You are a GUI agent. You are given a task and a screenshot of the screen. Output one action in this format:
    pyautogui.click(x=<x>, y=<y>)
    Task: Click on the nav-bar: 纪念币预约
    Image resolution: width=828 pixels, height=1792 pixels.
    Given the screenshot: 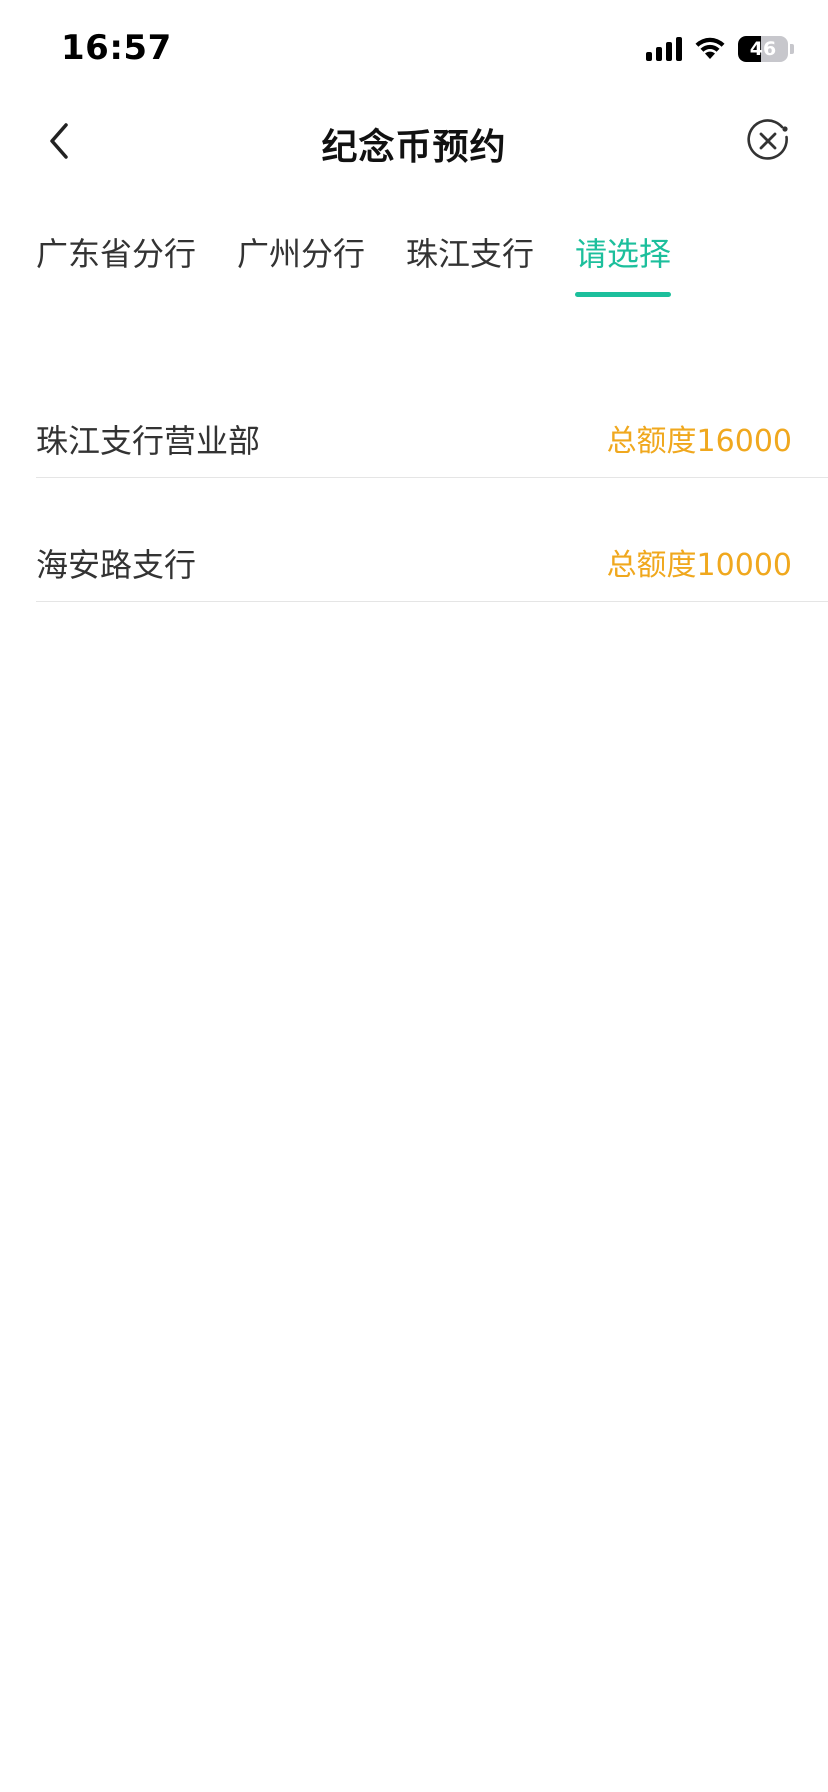 What is the action you would take?
    pyautogui.click(x=414, y=141)
    